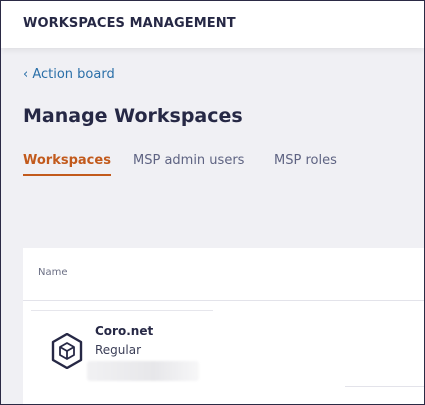 The width and height of the screenshot is (425, 405). I want to click on tab-msp-roles: MSP roles, so click(305, 160).